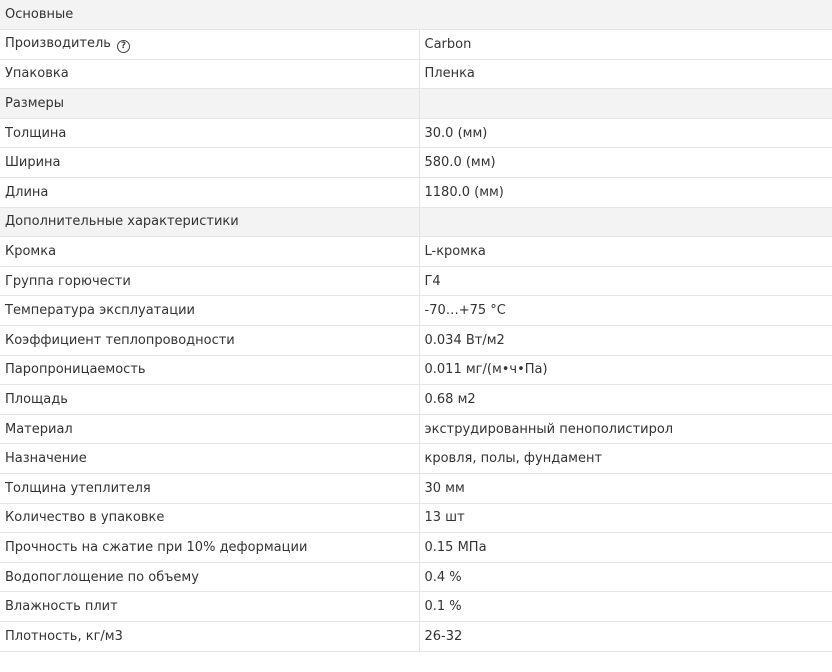 The height and width of the screenshot is (672, 832). Describe the element at coordinates (209, 103) in the screenshot. I see `section-title: Размеры` at that location.